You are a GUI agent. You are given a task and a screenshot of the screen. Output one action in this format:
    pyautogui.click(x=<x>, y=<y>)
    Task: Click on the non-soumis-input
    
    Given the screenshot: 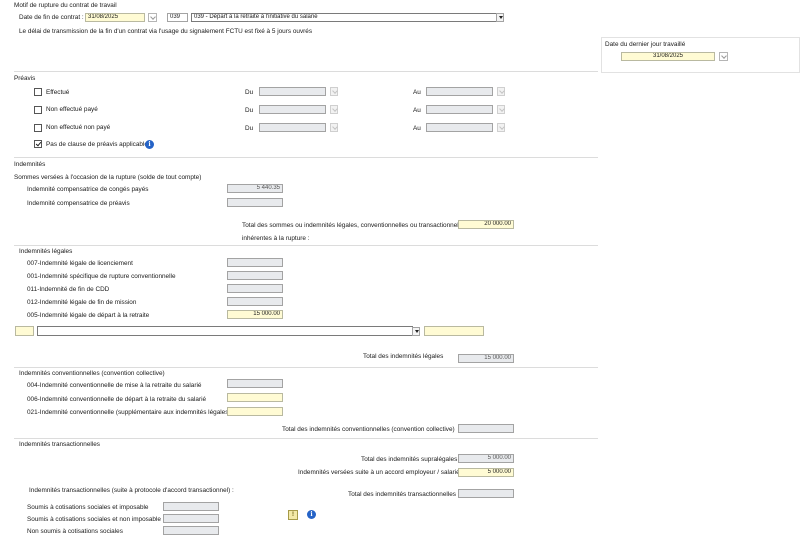 What is the action you would take?
    pyautogui.click(x=191, y=530)
    